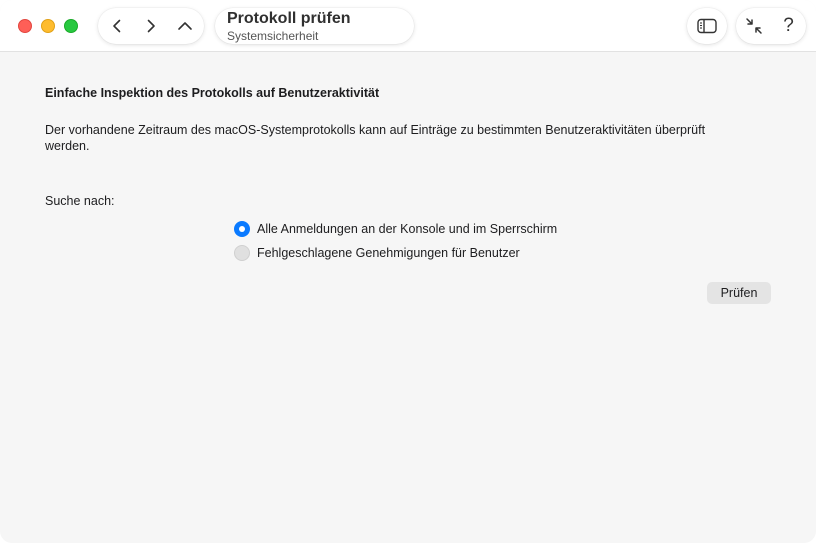  What do you see at coordinates (289, 18) in the screenshot?
I see `window-title: Protokoll prüfen` at bounding box center [289, 18].